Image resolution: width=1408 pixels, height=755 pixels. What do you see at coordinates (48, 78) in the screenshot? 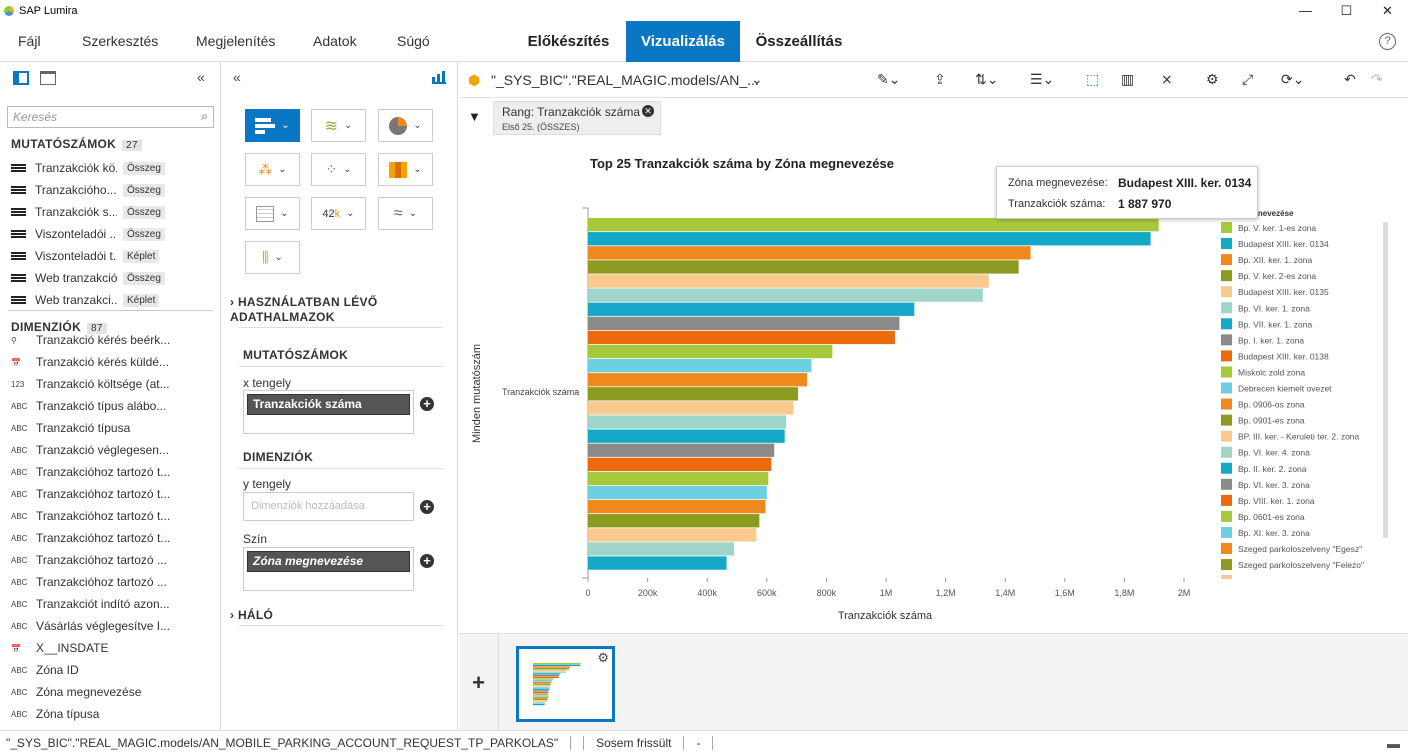
I see `panel-window-icon` at bounding box center [48, 78].